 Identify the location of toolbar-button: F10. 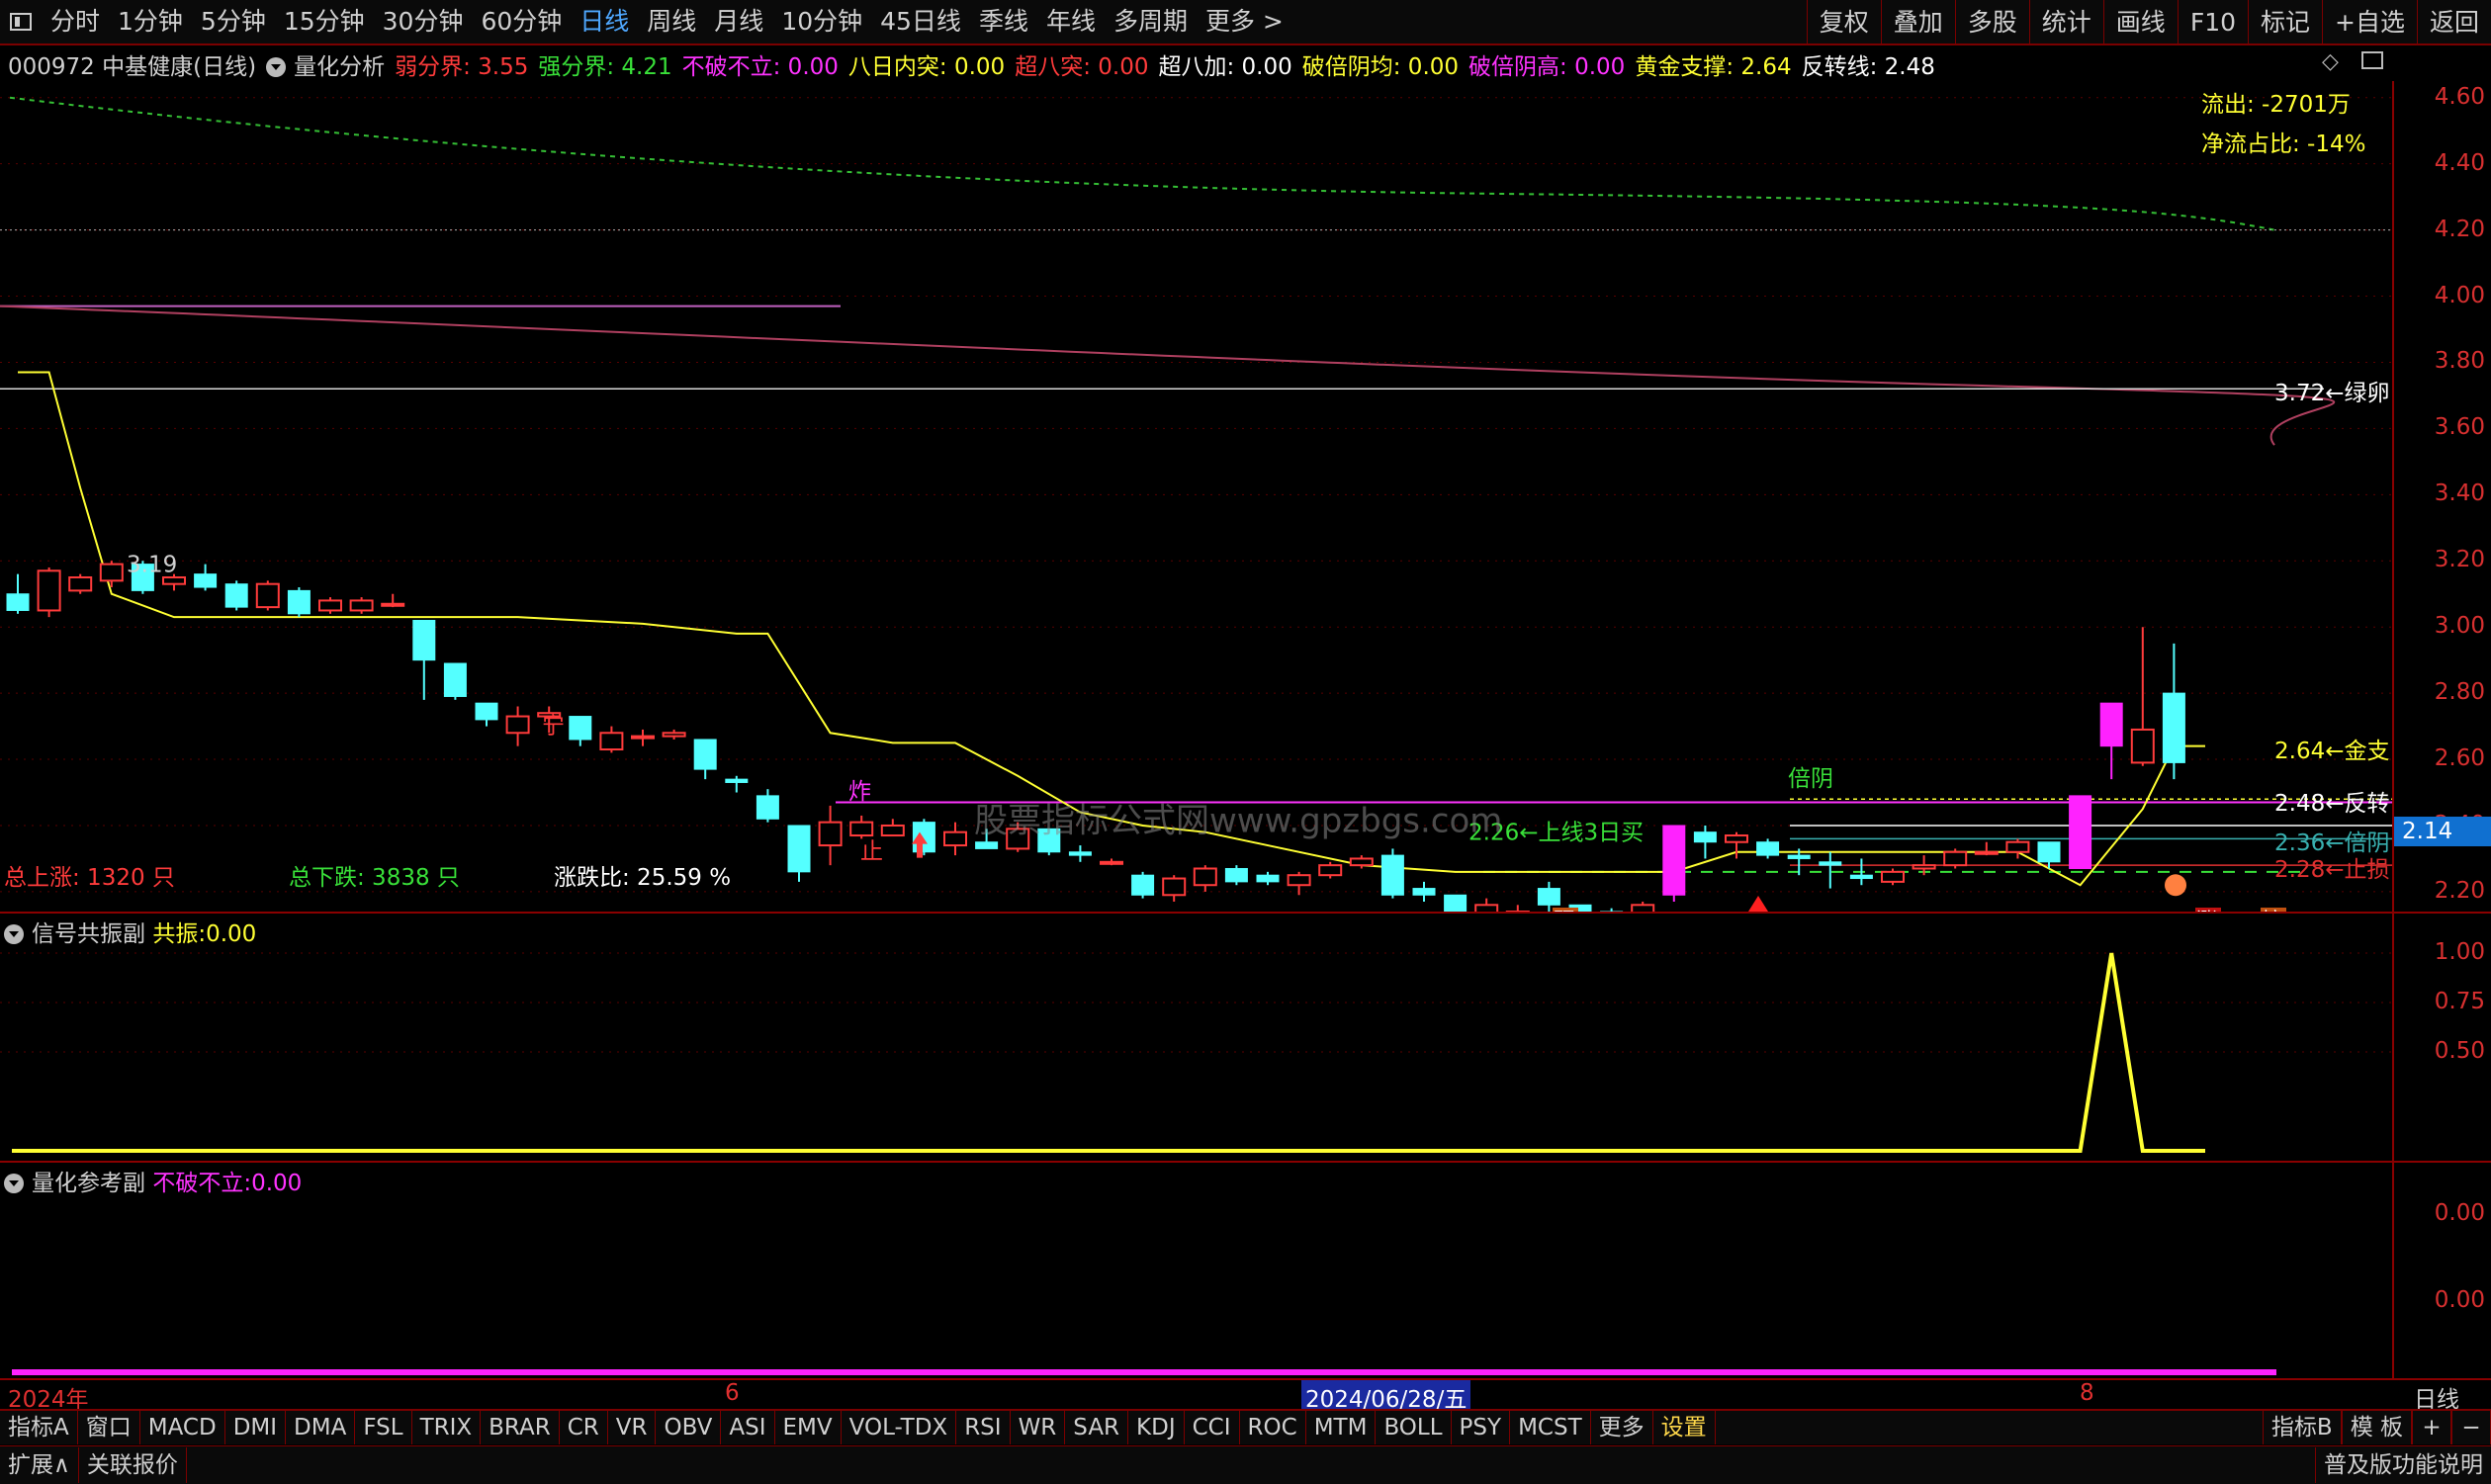
(2212, 22).